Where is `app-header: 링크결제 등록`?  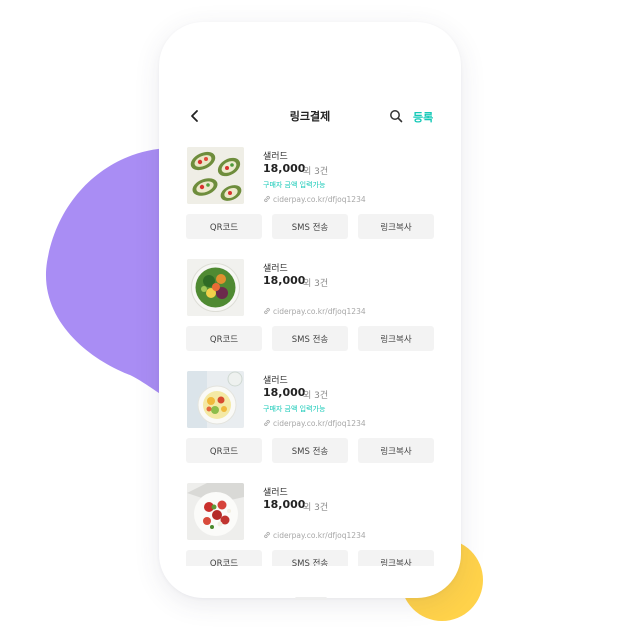 app-header: 링크결제 등록 is located at coordinates (310, 116).